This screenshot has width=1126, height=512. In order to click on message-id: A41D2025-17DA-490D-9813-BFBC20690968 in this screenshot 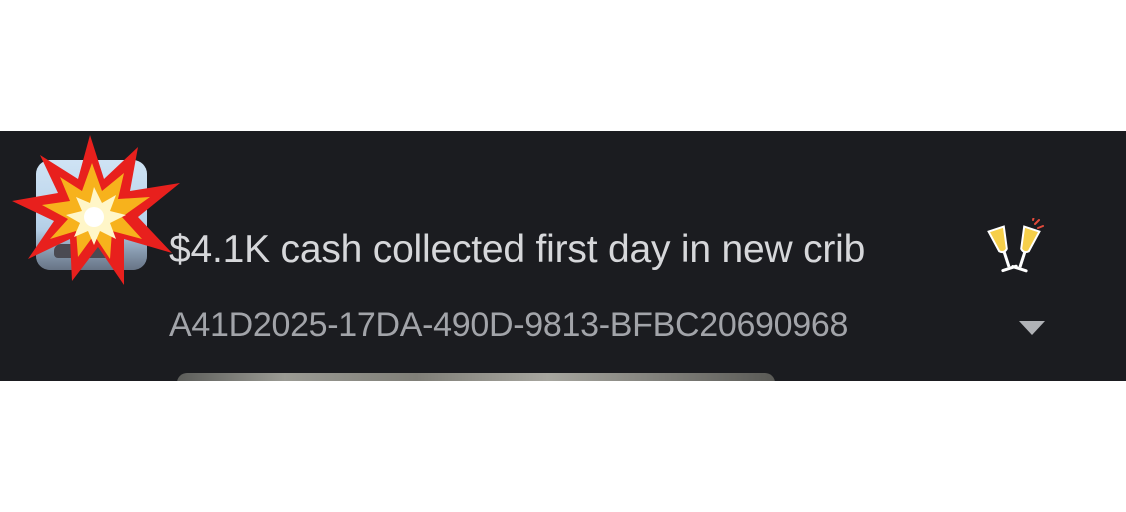, I will do `click(509, 325)`.